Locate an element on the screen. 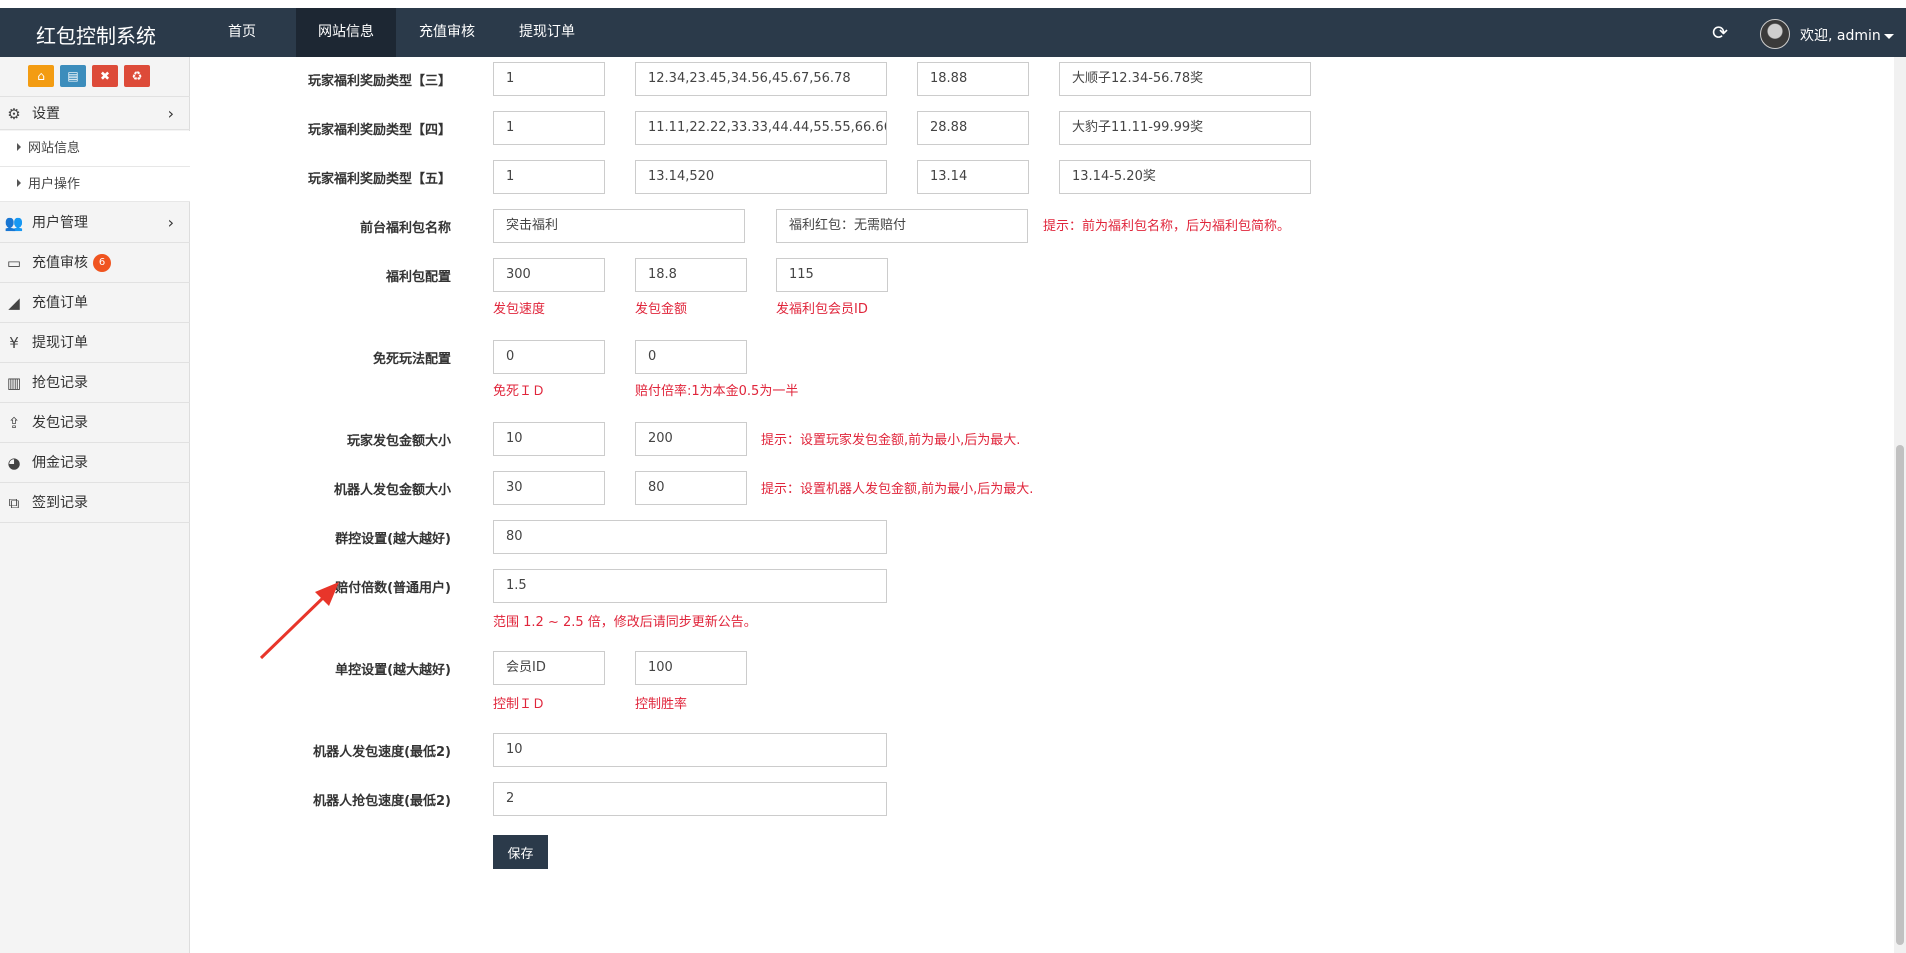  single-control-label: 单控设置(越大越好) is located at coordinates (393, 670).